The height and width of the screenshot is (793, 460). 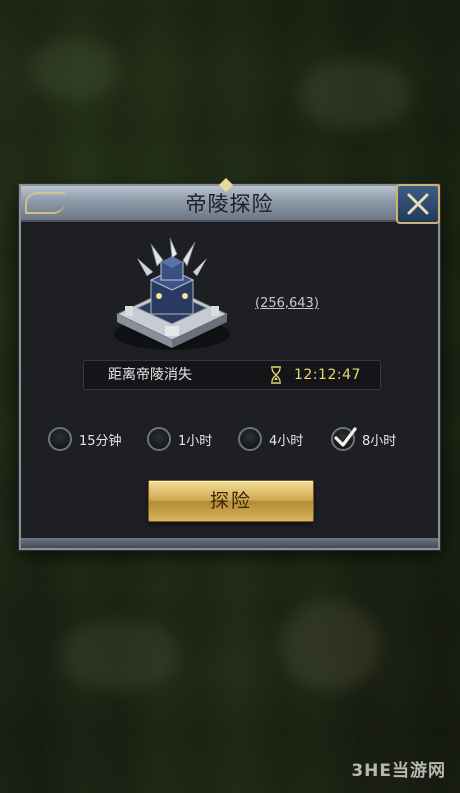 I want to click on radio-button-selected, so click(x=344, y=439).